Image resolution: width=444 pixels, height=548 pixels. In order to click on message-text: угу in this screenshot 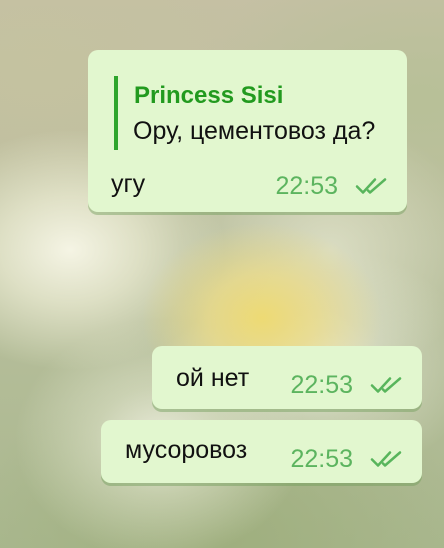, I will do `click(128, 184)`.